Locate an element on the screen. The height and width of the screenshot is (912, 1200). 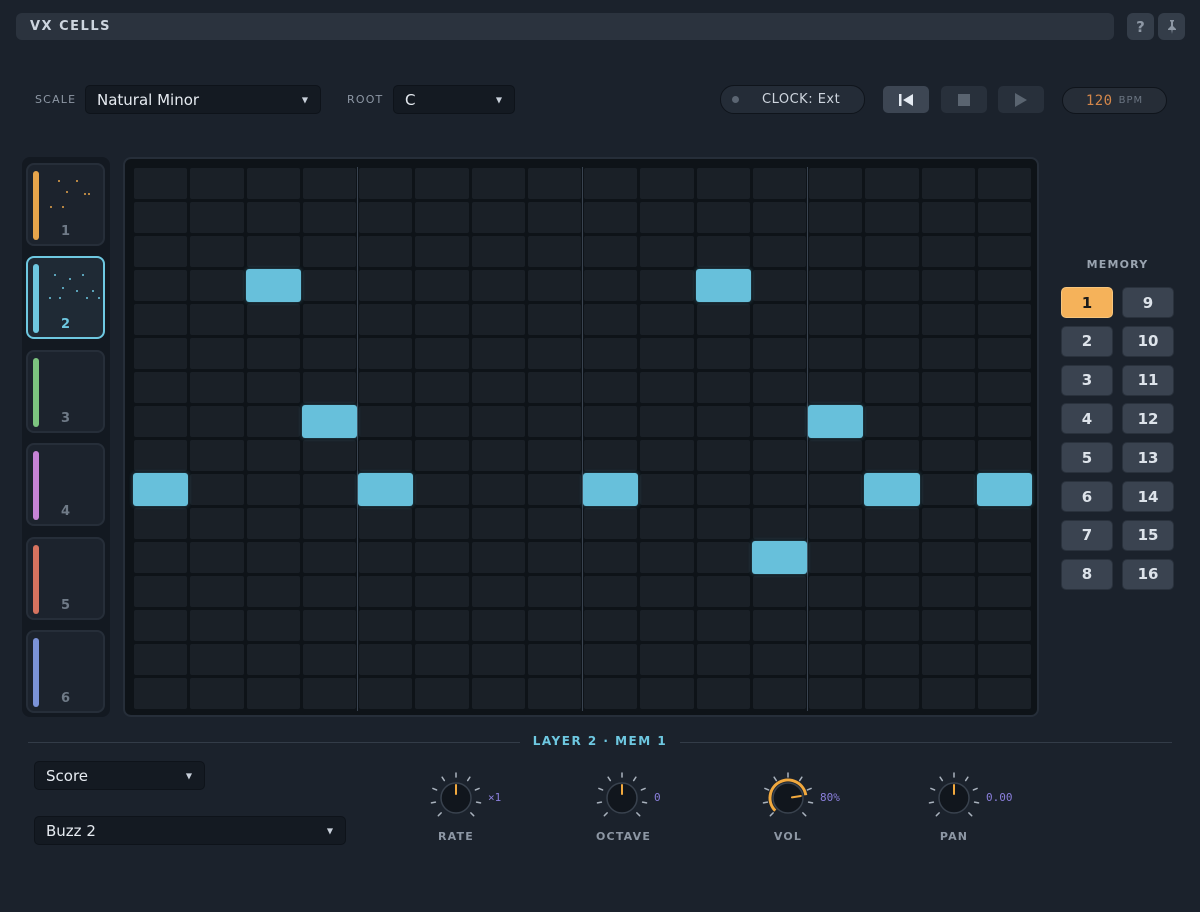
knob-octave: 0 OCTAVE is located at coordinates (656, 810).